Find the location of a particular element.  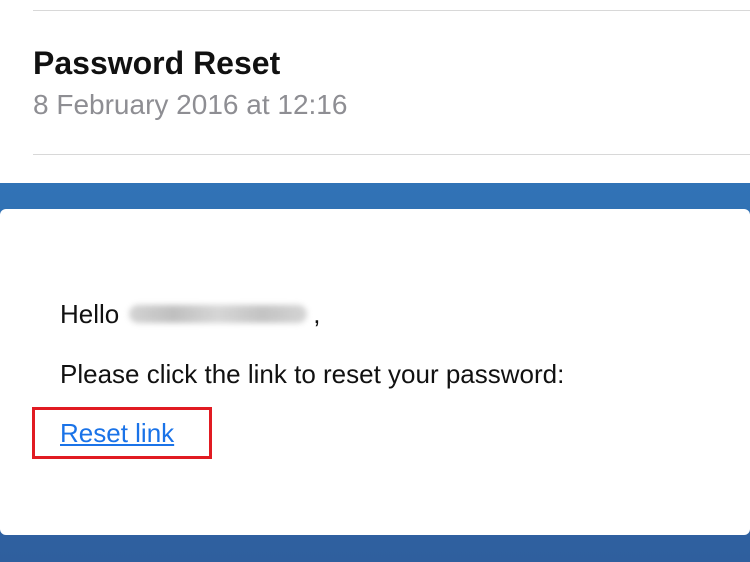

reset-link: Reset link is located at coordinates (117, 433).